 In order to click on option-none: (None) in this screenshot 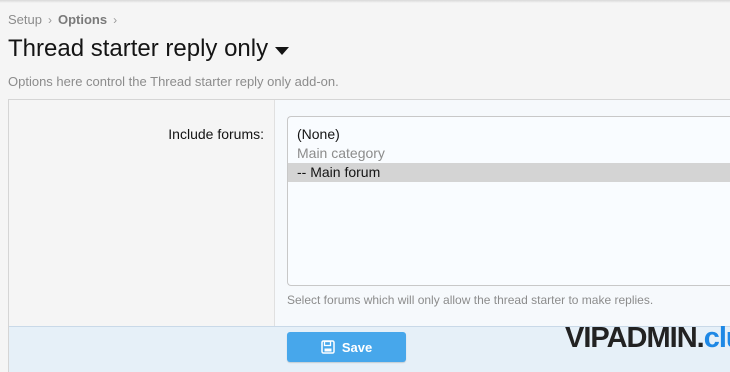, I will do `click(509, 134)`.